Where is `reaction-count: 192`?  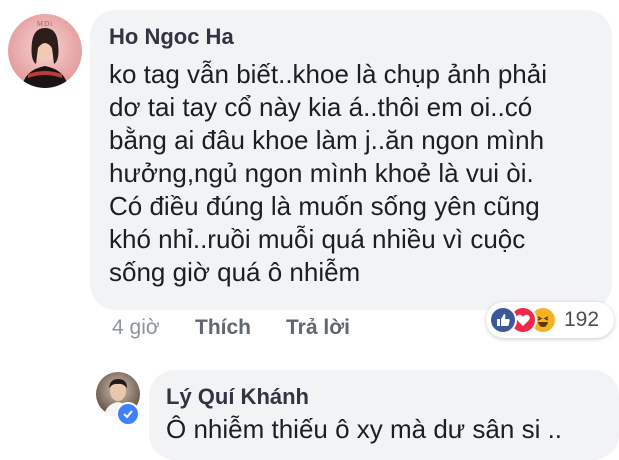 reaction-count: 192 is located at coordinates (582, 319).